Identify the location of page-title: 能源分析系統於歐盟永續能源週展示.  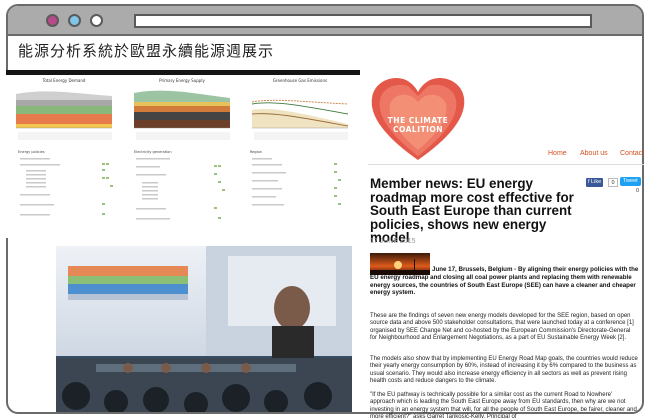
(146, 51).